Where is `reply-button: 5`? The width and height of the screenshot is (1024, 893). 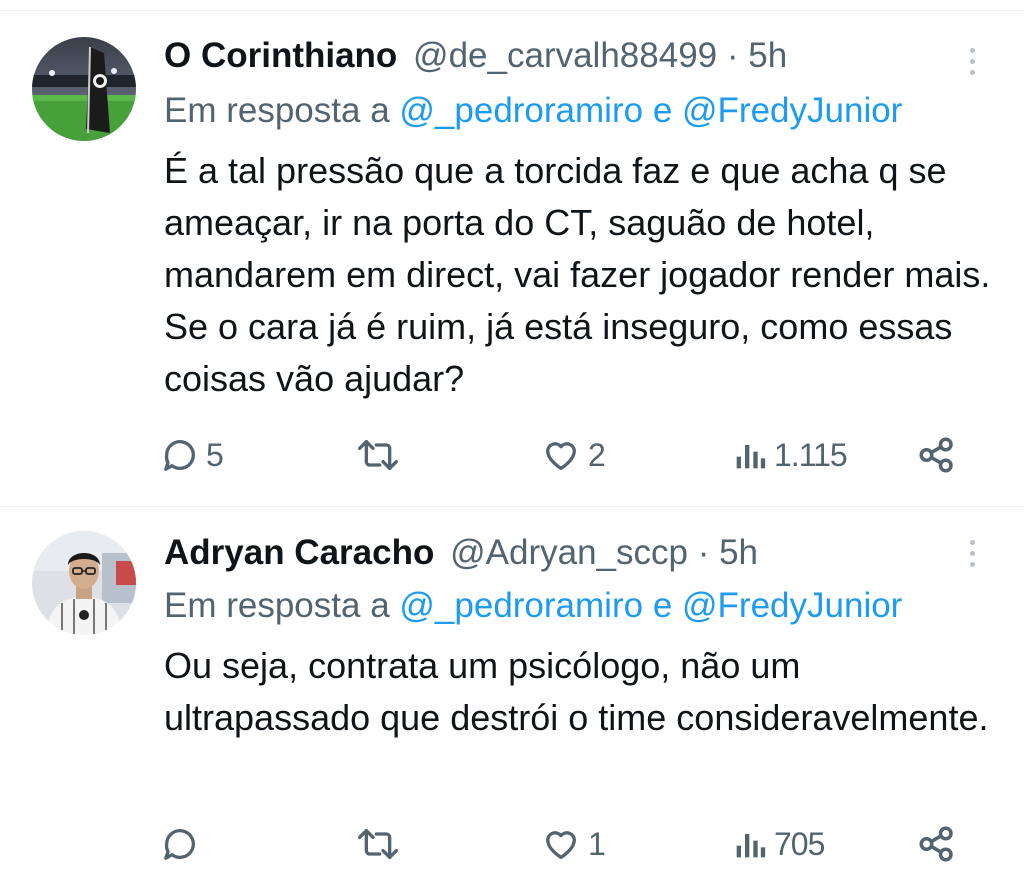
reply-button: 5 is located at coordinates (192, 455).